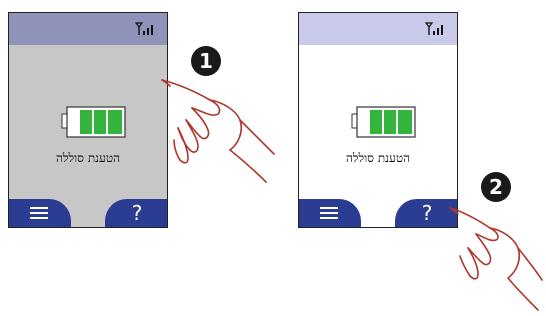 Image resolution: width=546 pixels, height=316 pixels. I want to click on help-softkey: ?, so click(136, 213).